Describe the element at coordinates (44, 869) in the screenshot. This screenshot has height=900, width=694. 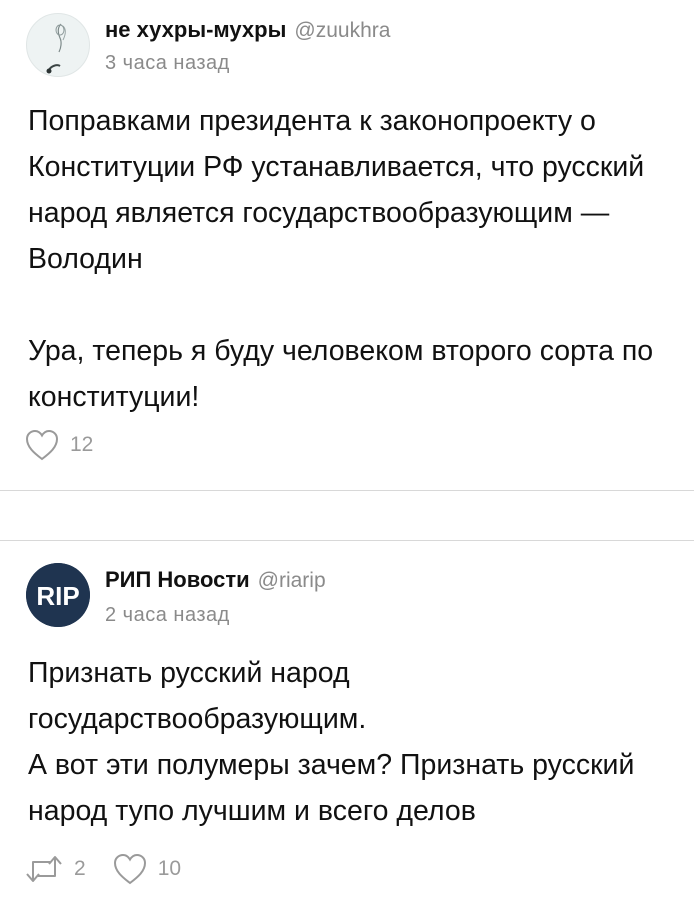
I see `repost-icon` at that location.